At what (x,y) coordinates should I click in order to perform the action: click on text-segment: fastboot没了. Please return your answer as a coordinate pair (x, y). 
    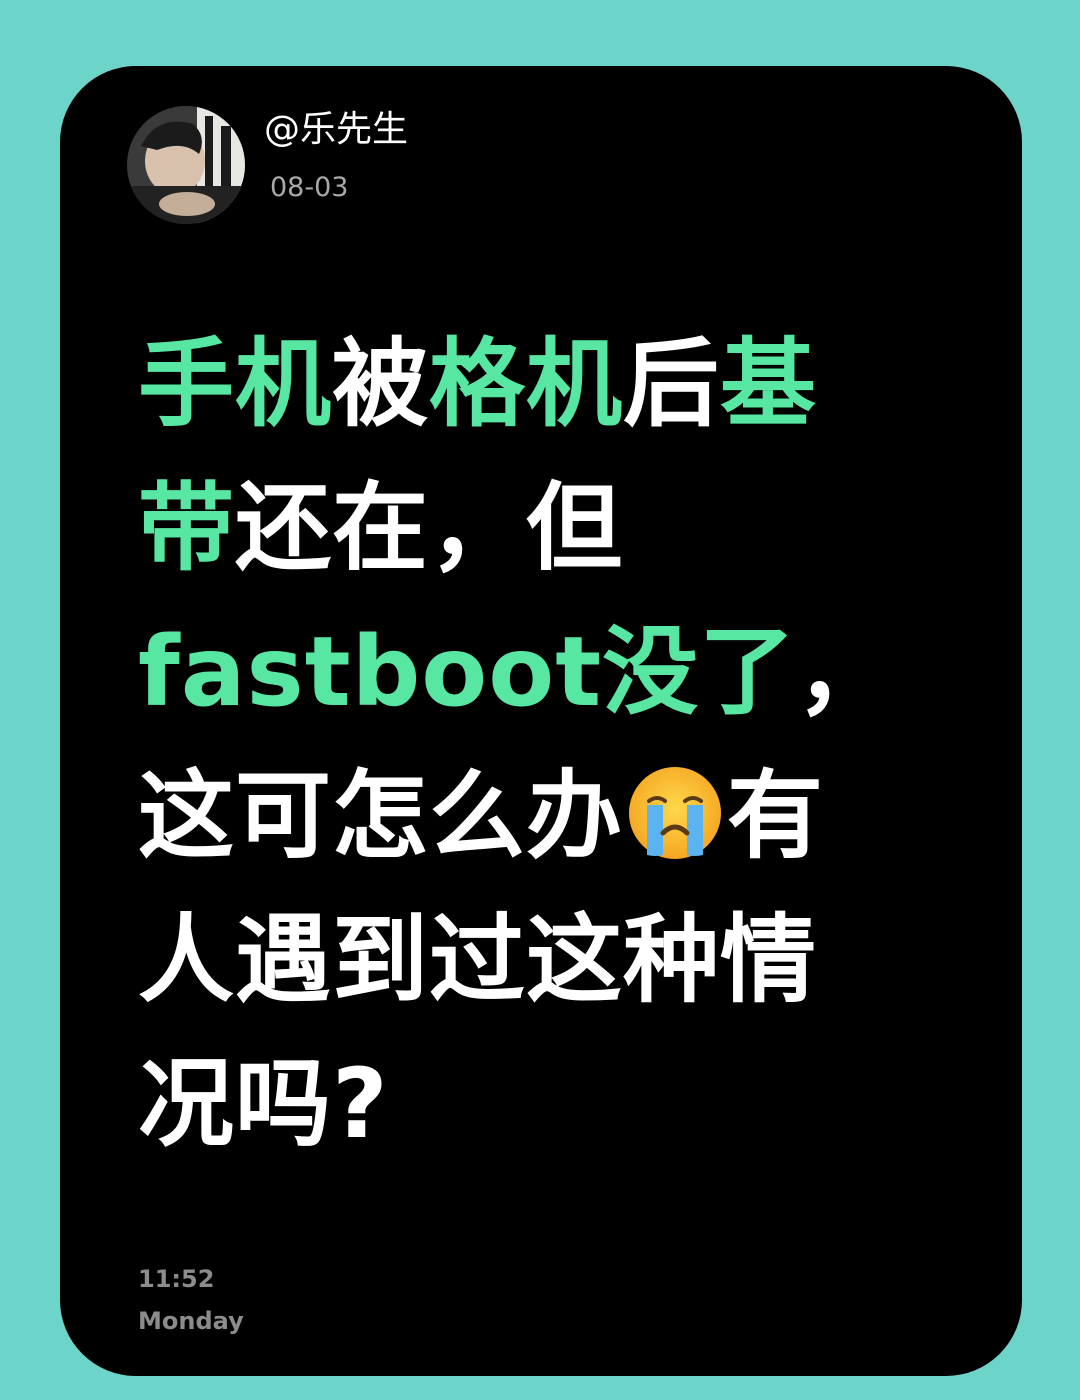
    Looking at the image, I should click on (467, 672).